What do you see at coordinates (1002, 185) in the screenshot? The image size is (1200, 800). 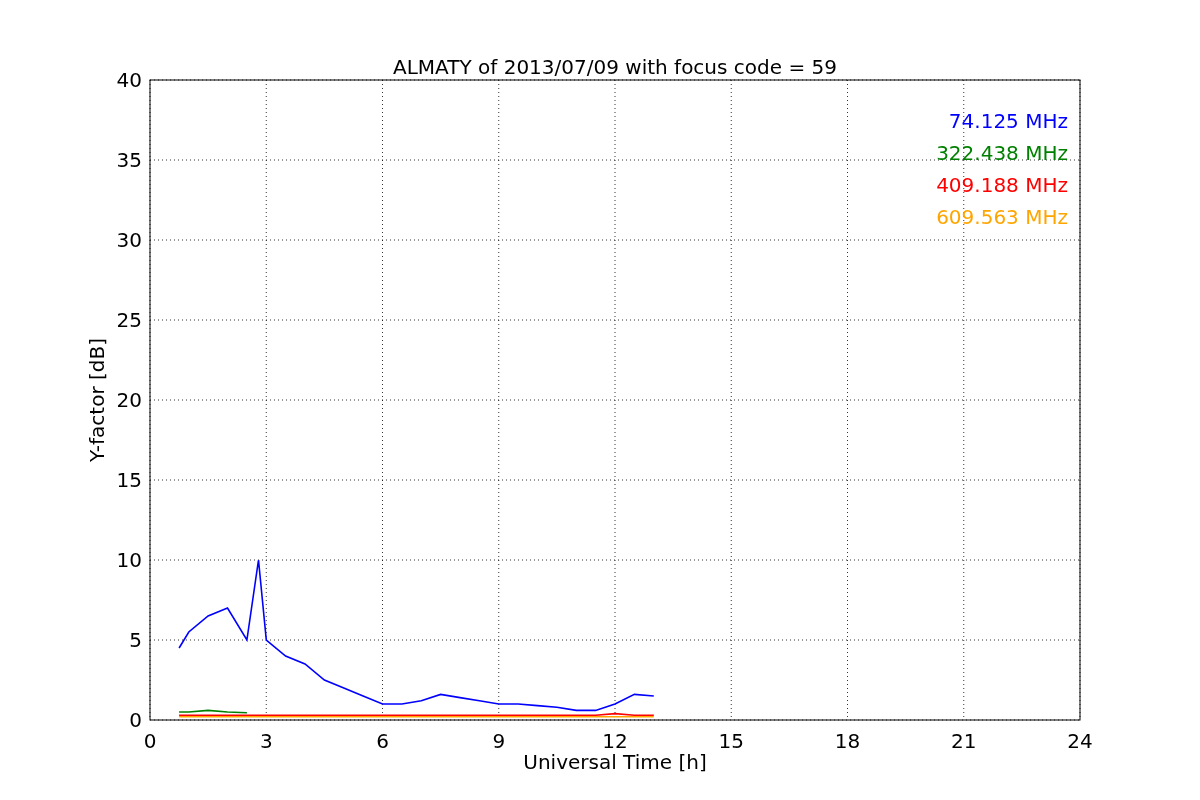 I see `legend-label: 409.188 MHz` at bounding box center [1002, 185].